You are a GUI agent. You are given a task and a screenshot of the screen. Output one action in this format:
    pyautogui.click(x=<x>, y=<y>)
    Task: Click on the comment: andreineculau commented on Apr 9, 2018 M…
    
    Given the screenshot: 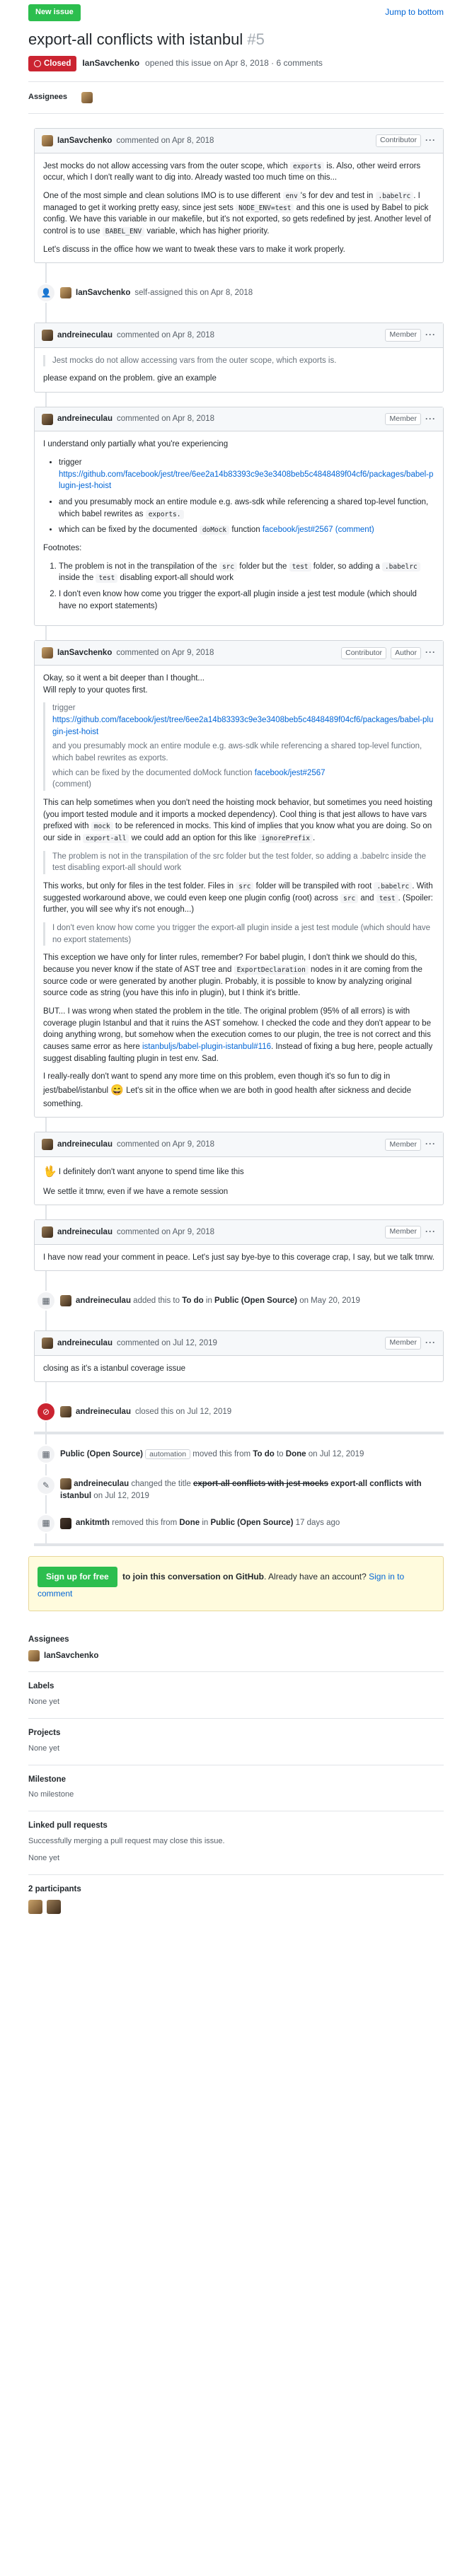 What is the action you would take?
    pyautogui.click(x=239, y=1245)
    